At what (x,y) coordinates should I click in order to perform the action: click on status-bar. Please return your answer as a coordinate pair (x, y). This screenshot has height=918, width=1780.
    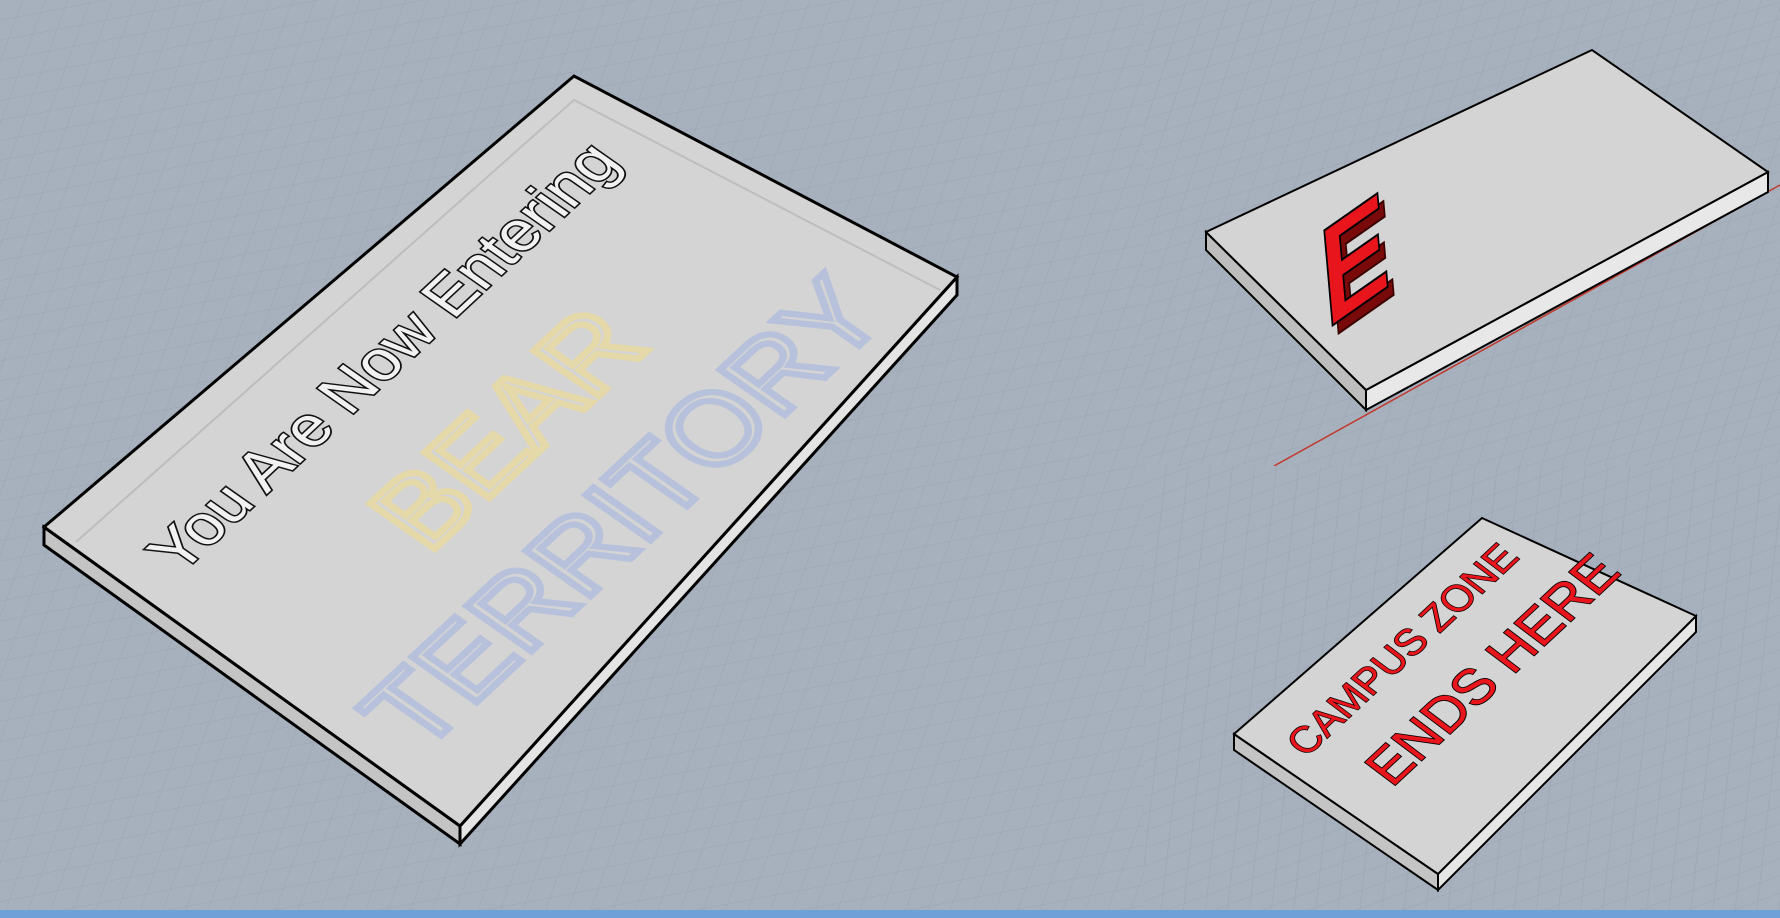
    Looking at the image, I should click on (890, 914).